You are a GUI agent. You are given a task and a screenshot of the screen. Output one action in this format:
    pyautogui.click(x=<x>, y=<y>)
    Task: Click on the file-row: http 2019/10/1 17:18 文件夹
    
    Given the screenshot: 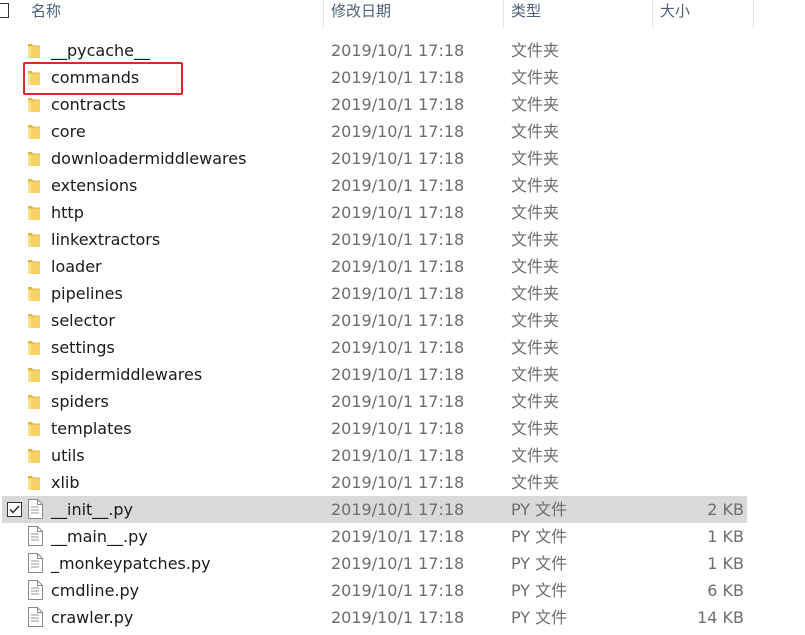 What is the action you would take?
    pyautogui.click(x=402, y=212)
    